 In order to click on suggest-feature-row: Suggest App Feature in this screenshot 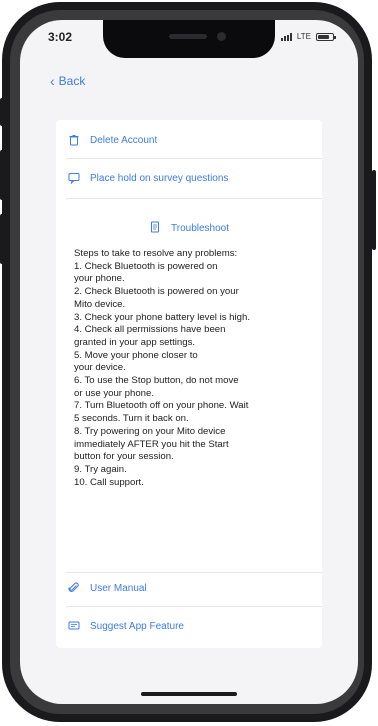, I will do `click(189, 626)`.